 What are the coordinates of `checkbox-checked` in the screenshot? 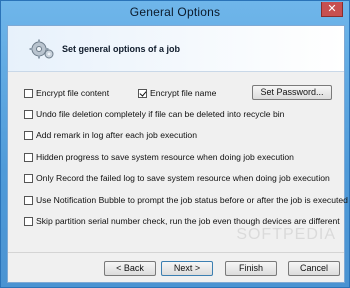 It's located at (142, 93).